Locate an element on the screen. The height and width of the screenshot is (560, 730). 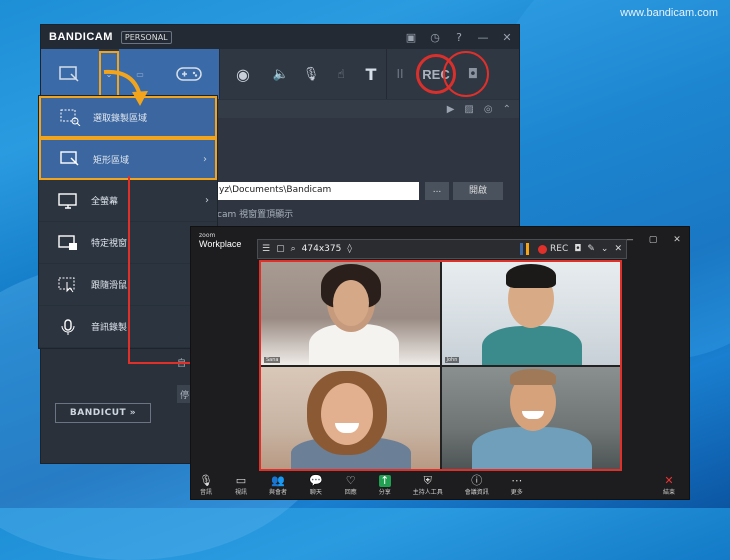
mic-button: 🎙 is located at coordinates (311, 74).